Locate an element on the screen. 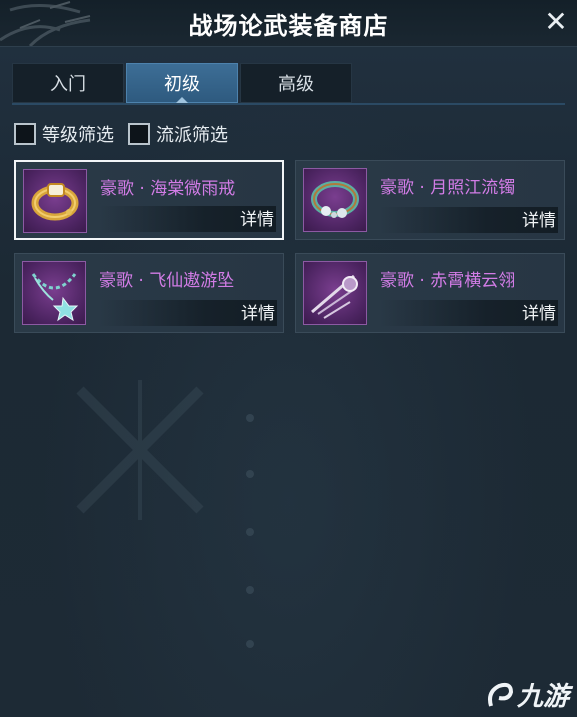 The height and width of the screenshot is (717, 577). item-card-feather: 豪歌 · 赤霄横云翎 详情 is located at coordinates (430, 293).